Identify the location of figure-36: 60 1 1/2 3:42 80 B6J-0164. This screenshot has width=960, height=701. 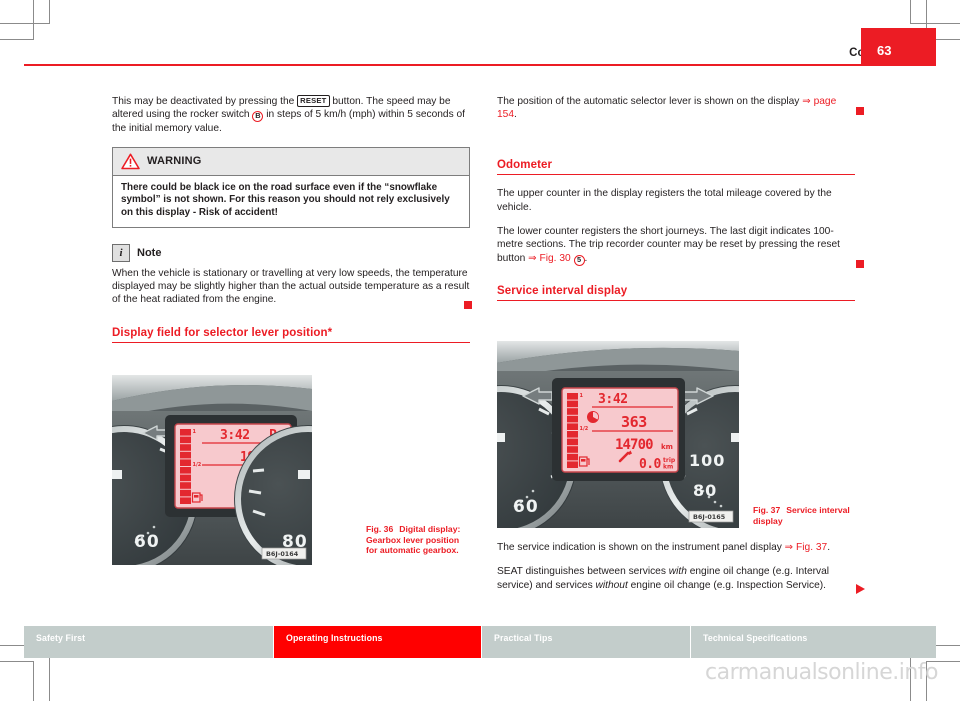
(212, 470).